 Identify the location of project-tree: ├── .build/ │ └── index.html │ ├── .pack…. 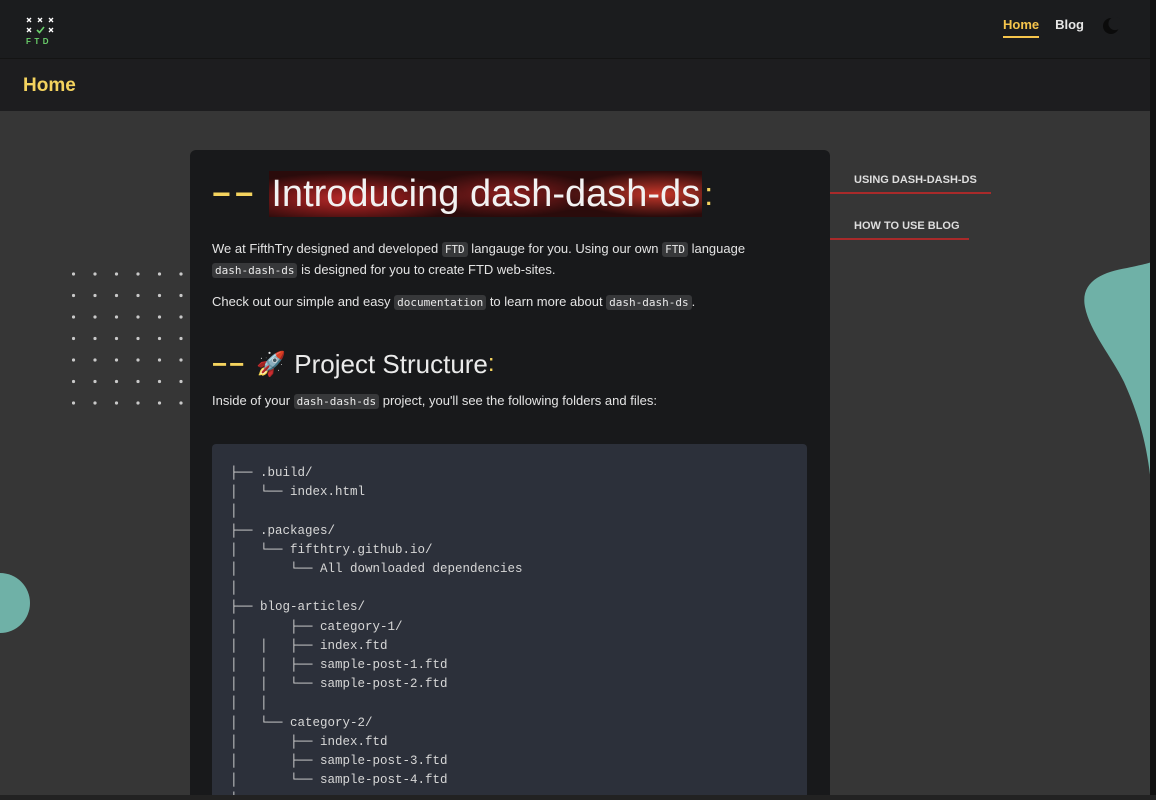
(376, 633).